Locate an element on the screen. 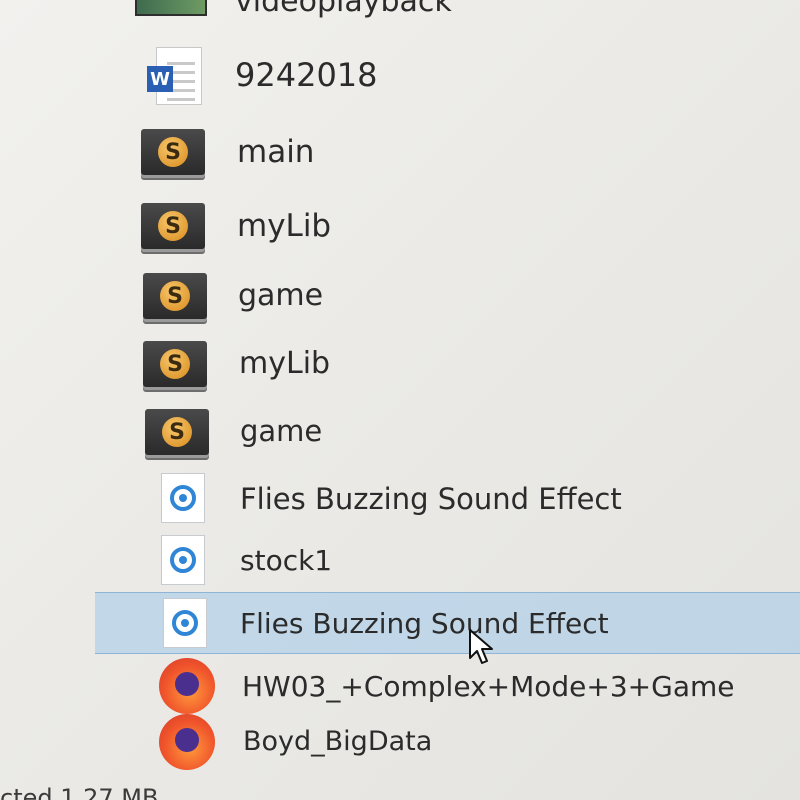 The width and height of the screenshot is (800, 800). word-badge: W is located at coordinates (160, 79).